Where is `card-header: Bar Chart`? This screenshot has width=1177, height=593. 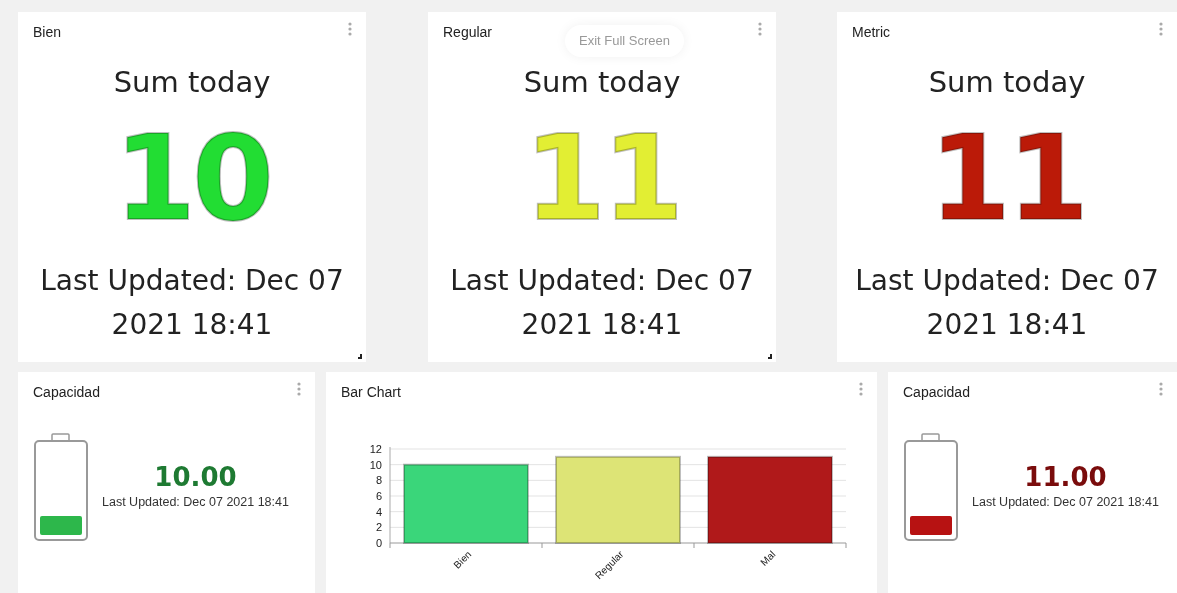 card-header: Bar Chart is located at coordinates (371, 392).